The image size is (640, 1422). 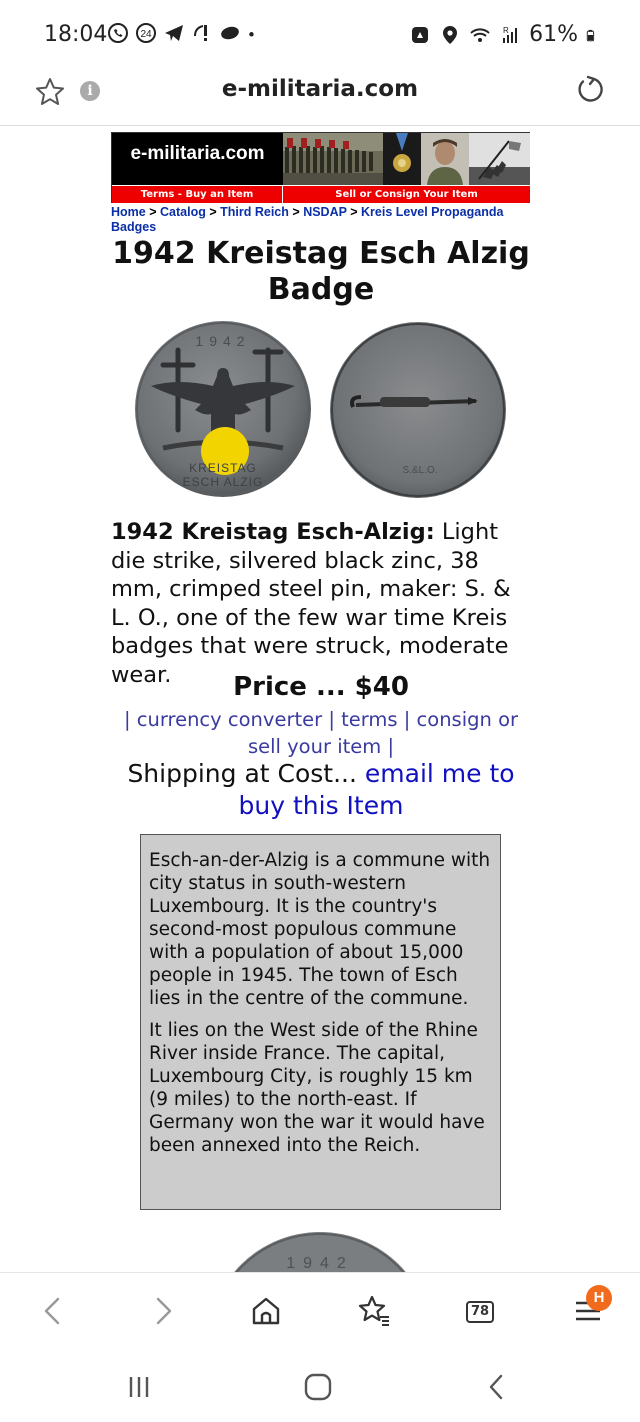 I want to click on terms-buy-tab: Terms - Buy an Item, so click(x=197, y=194).